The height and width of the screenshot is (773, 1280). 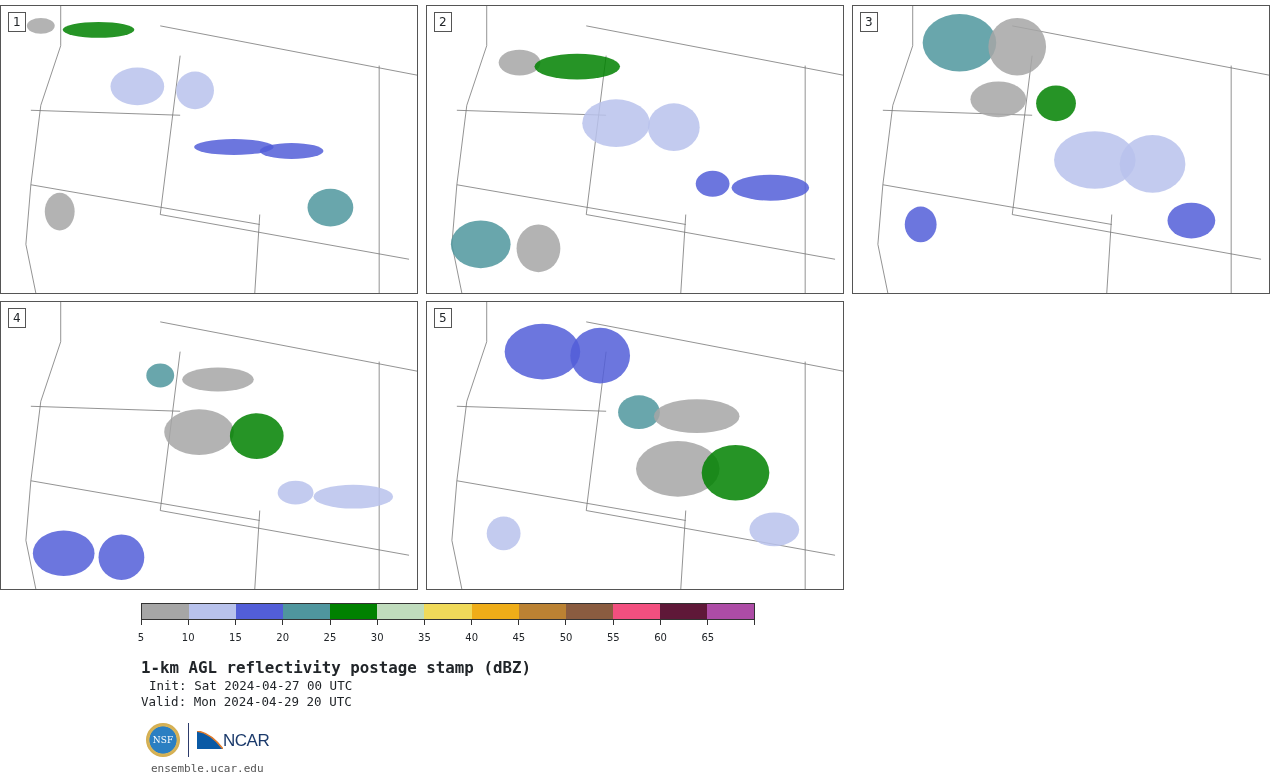 I want to click on panel-number: 2, so click(x=443, y=22).